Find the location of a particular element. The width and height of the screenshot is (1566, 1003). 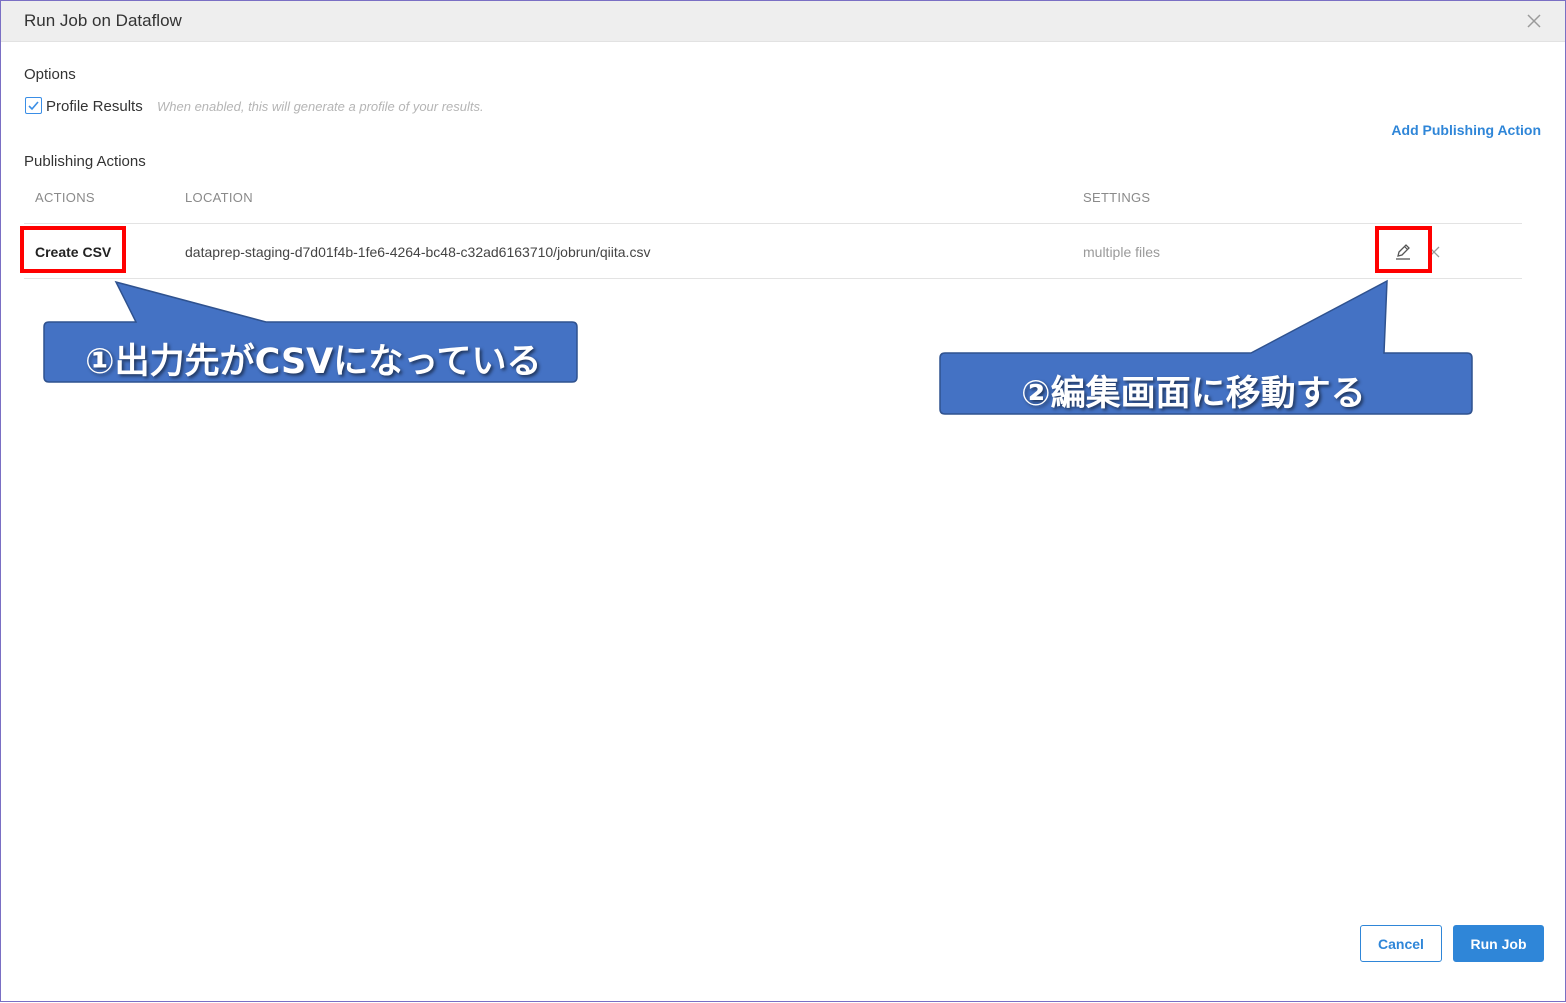

callout1-text: ①出力先がCSVになっている is located at coordinates (313, 362).